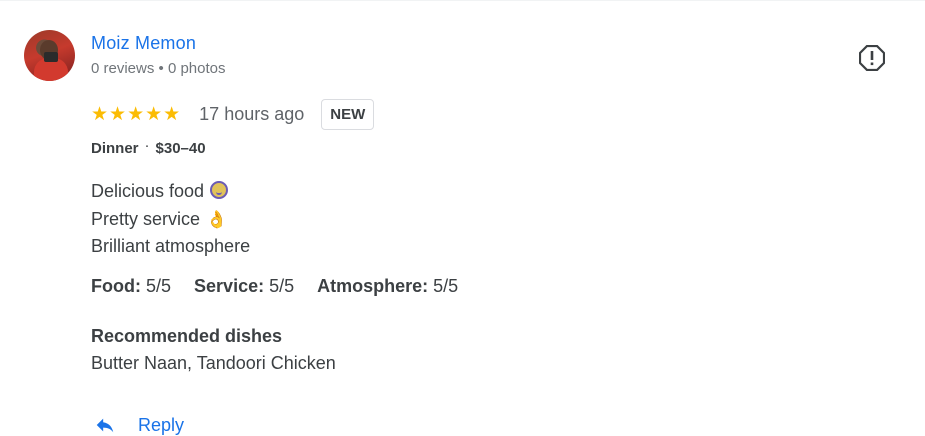 This screenshot has width=925, height=436. I want to click on review-time: 17 hours ago, so click(252, 114).